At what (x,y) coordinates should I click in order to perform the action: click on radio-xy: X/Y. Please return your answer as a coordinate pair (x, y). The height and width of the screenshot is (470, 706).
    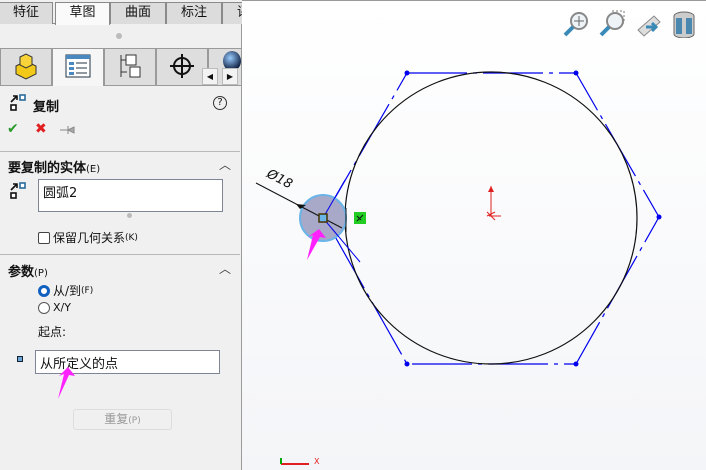
    Looking at the image, I should click on (54, 307).